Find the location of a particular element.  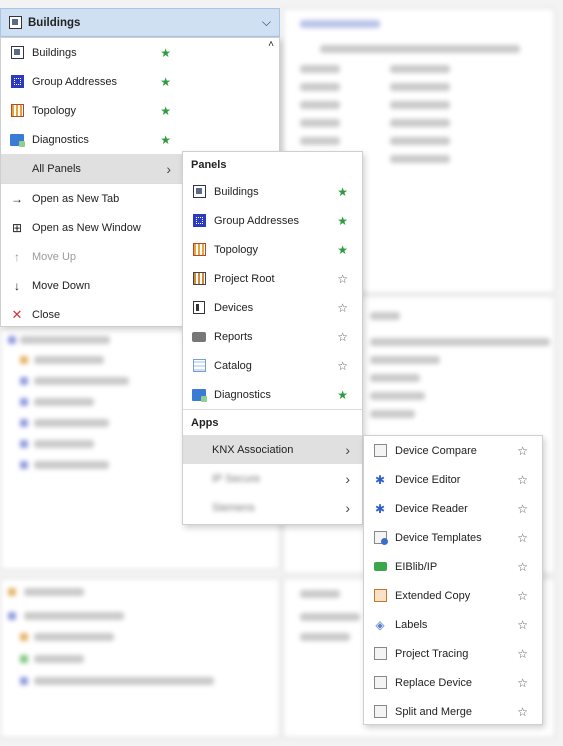

apps-section-header: Apps is located at coordinates (205, 422).